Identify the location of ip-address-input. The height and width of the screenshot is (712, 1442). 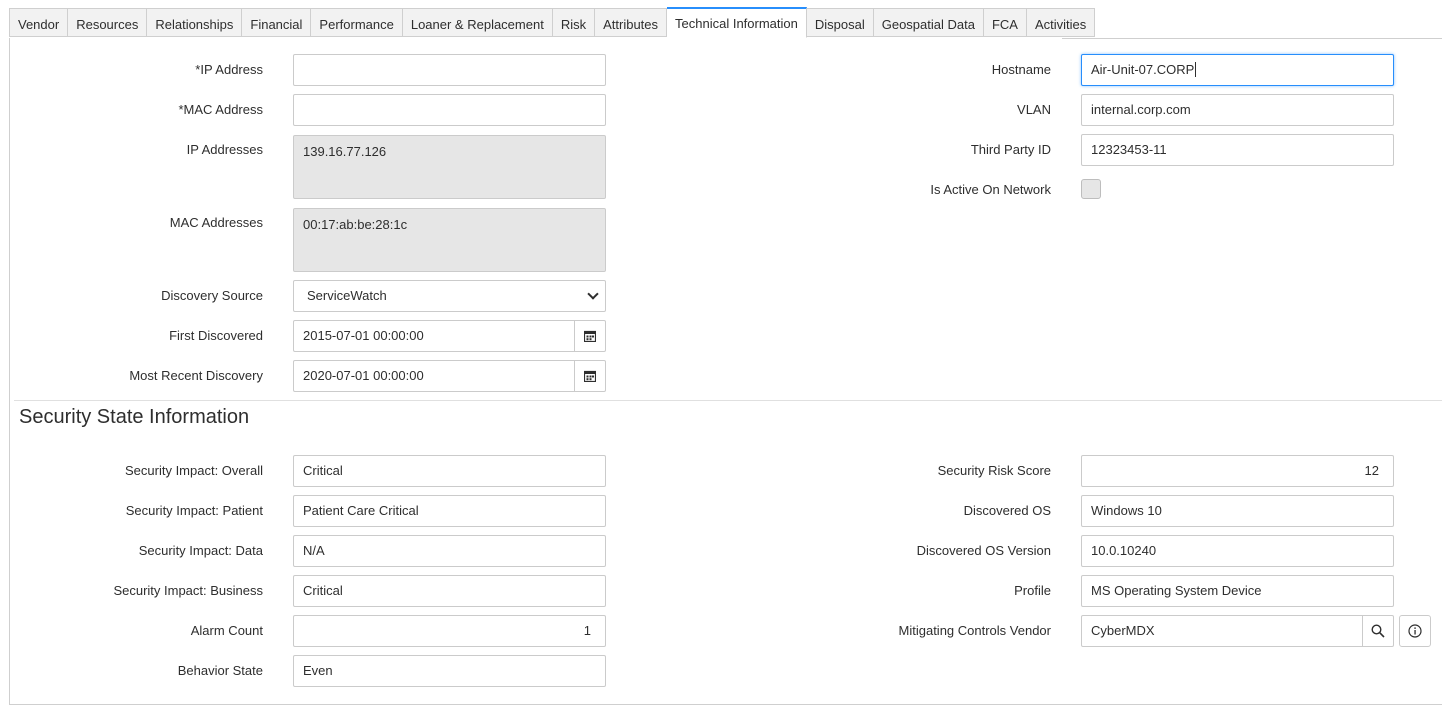
(449, 70).